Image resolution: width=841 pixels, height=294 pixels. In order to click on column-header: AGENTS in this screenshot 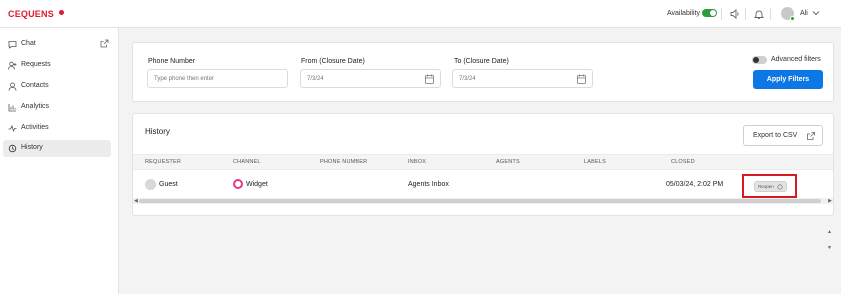, I will do `click(508, 162)`.